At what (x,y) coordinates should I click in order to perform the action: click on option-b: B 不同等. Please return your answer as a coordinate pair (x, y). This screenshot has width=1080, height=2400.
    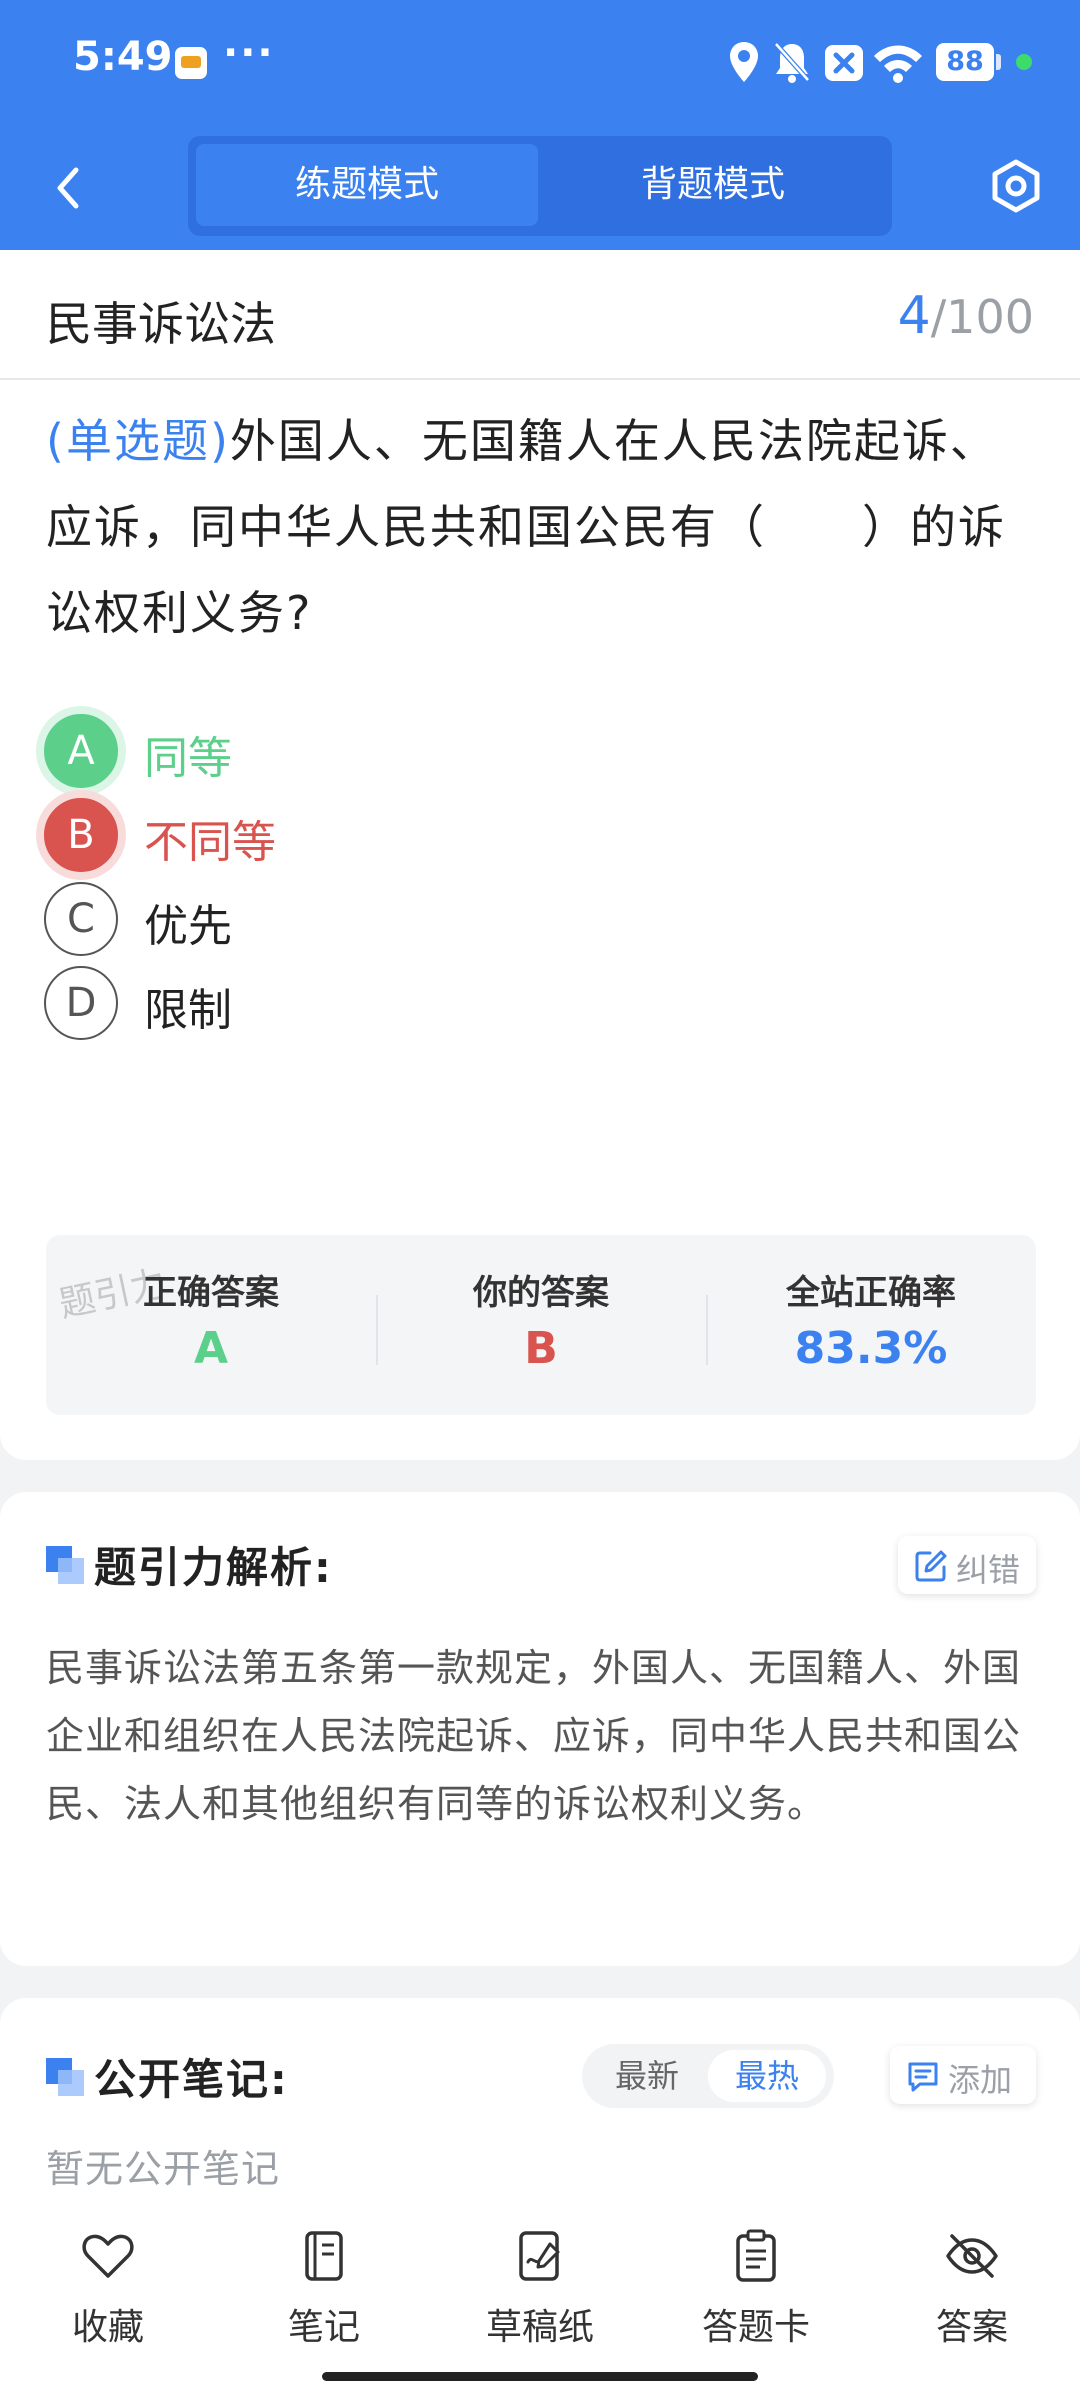
    Looking at the image, I should click on (394, 835).